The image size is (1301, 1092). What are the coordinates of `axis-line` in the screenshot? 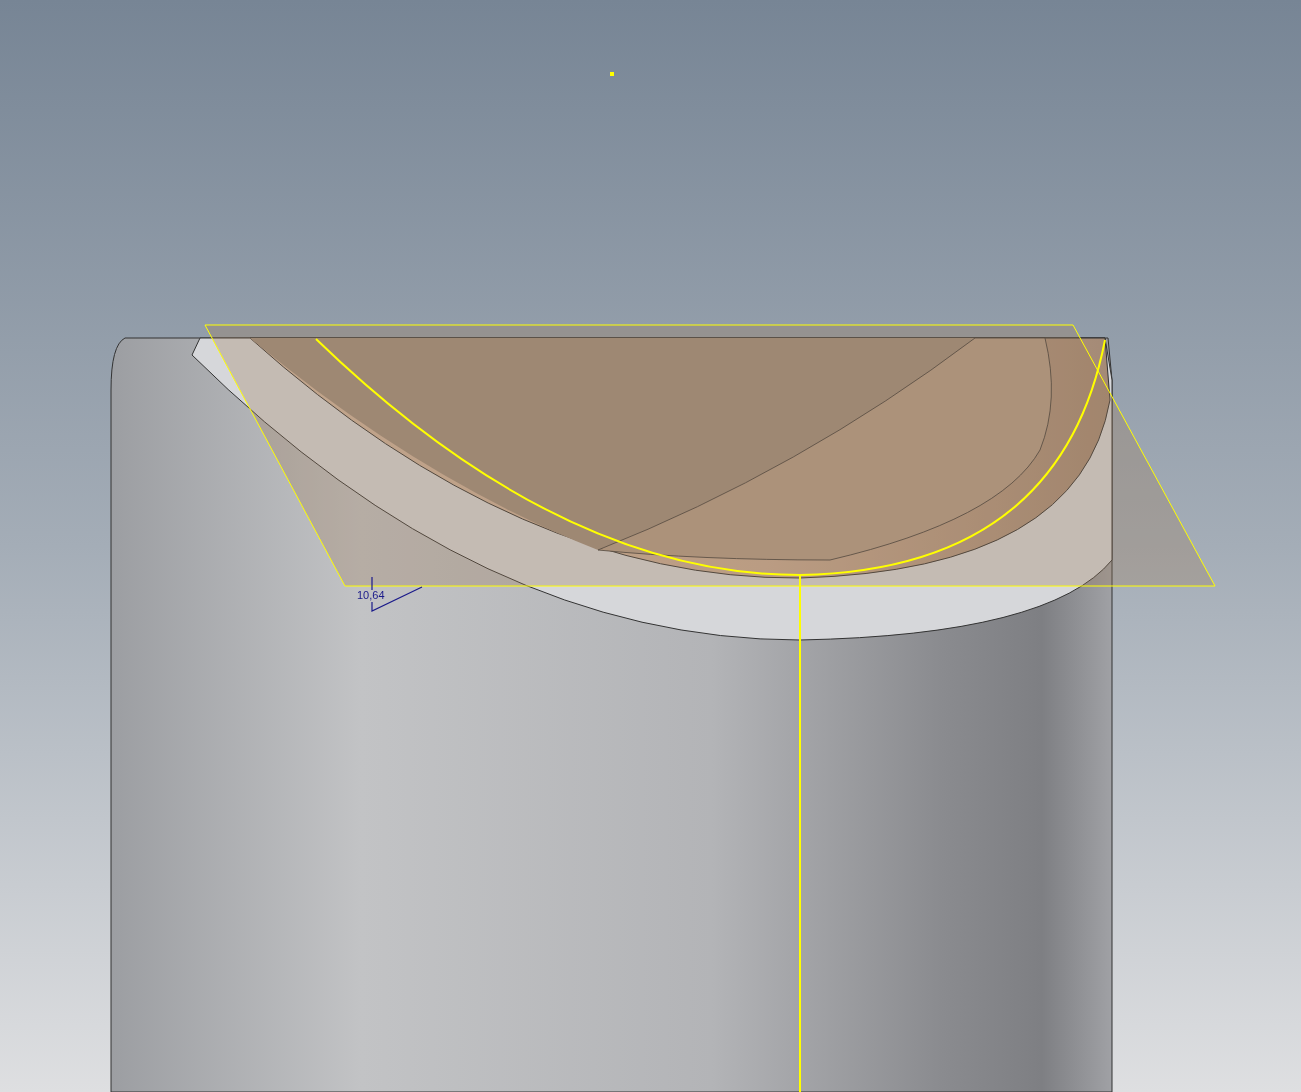 It's located at (800, 833).